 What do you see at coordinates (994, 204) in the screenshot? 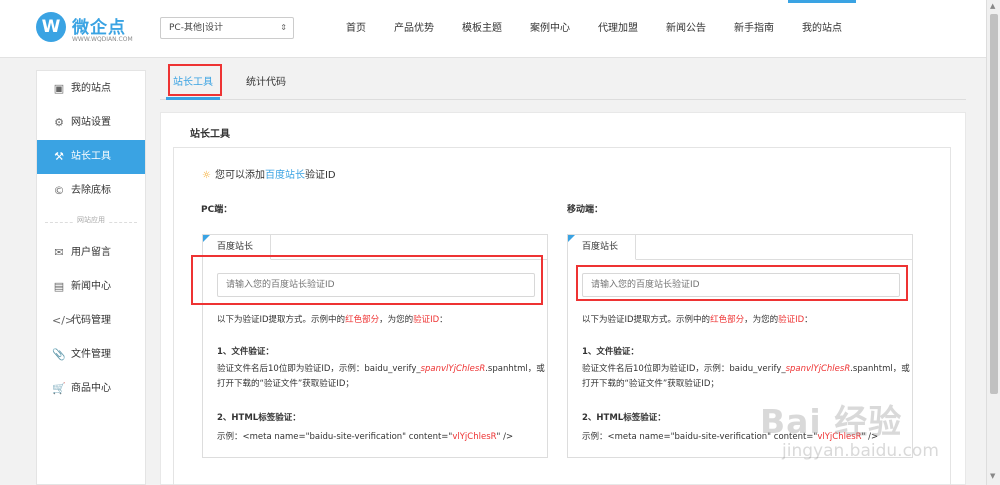
I see `scroll-thumb` at bounding box center [994, 204].